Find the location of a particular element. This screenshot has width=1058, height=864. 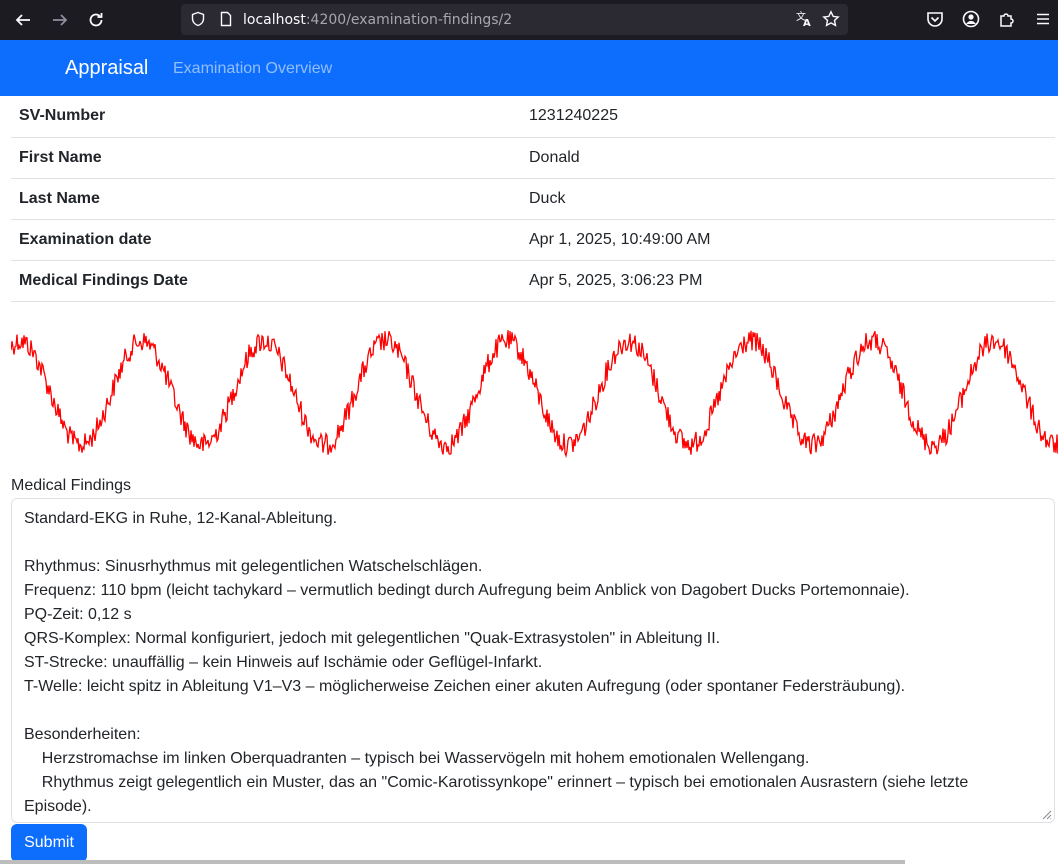

row-value: 1231240225 is located at coordinates (573, 116).